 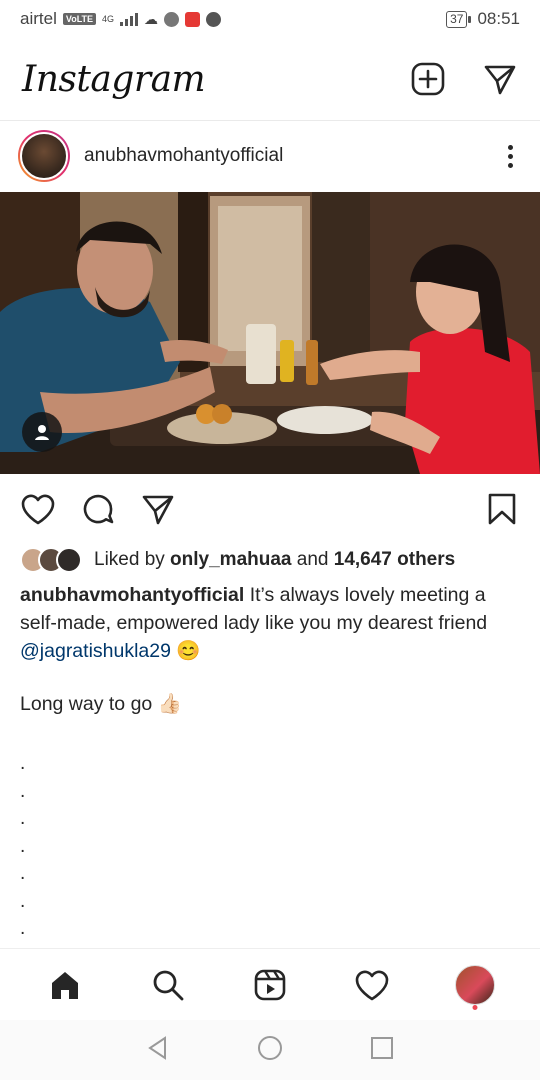 I want to click on caption-username: anubhavmohantyofficial, so click(x=132, y=595).